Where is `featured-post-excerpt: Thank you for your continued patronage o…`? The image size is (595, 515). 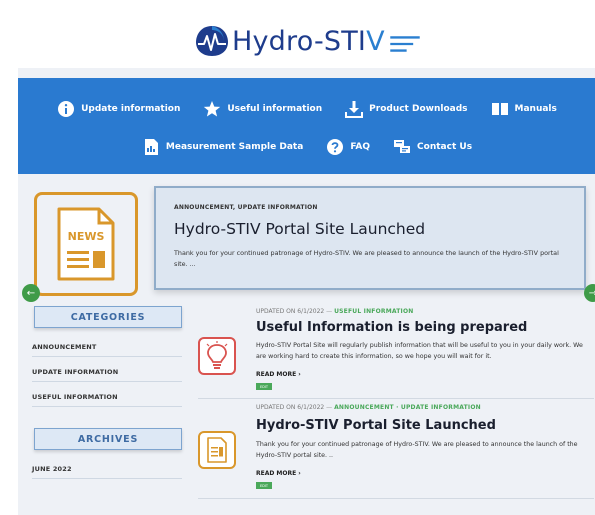 featured-post-excerpt: Thank you for your continued patronage o… is located at coordinates (366, 258).